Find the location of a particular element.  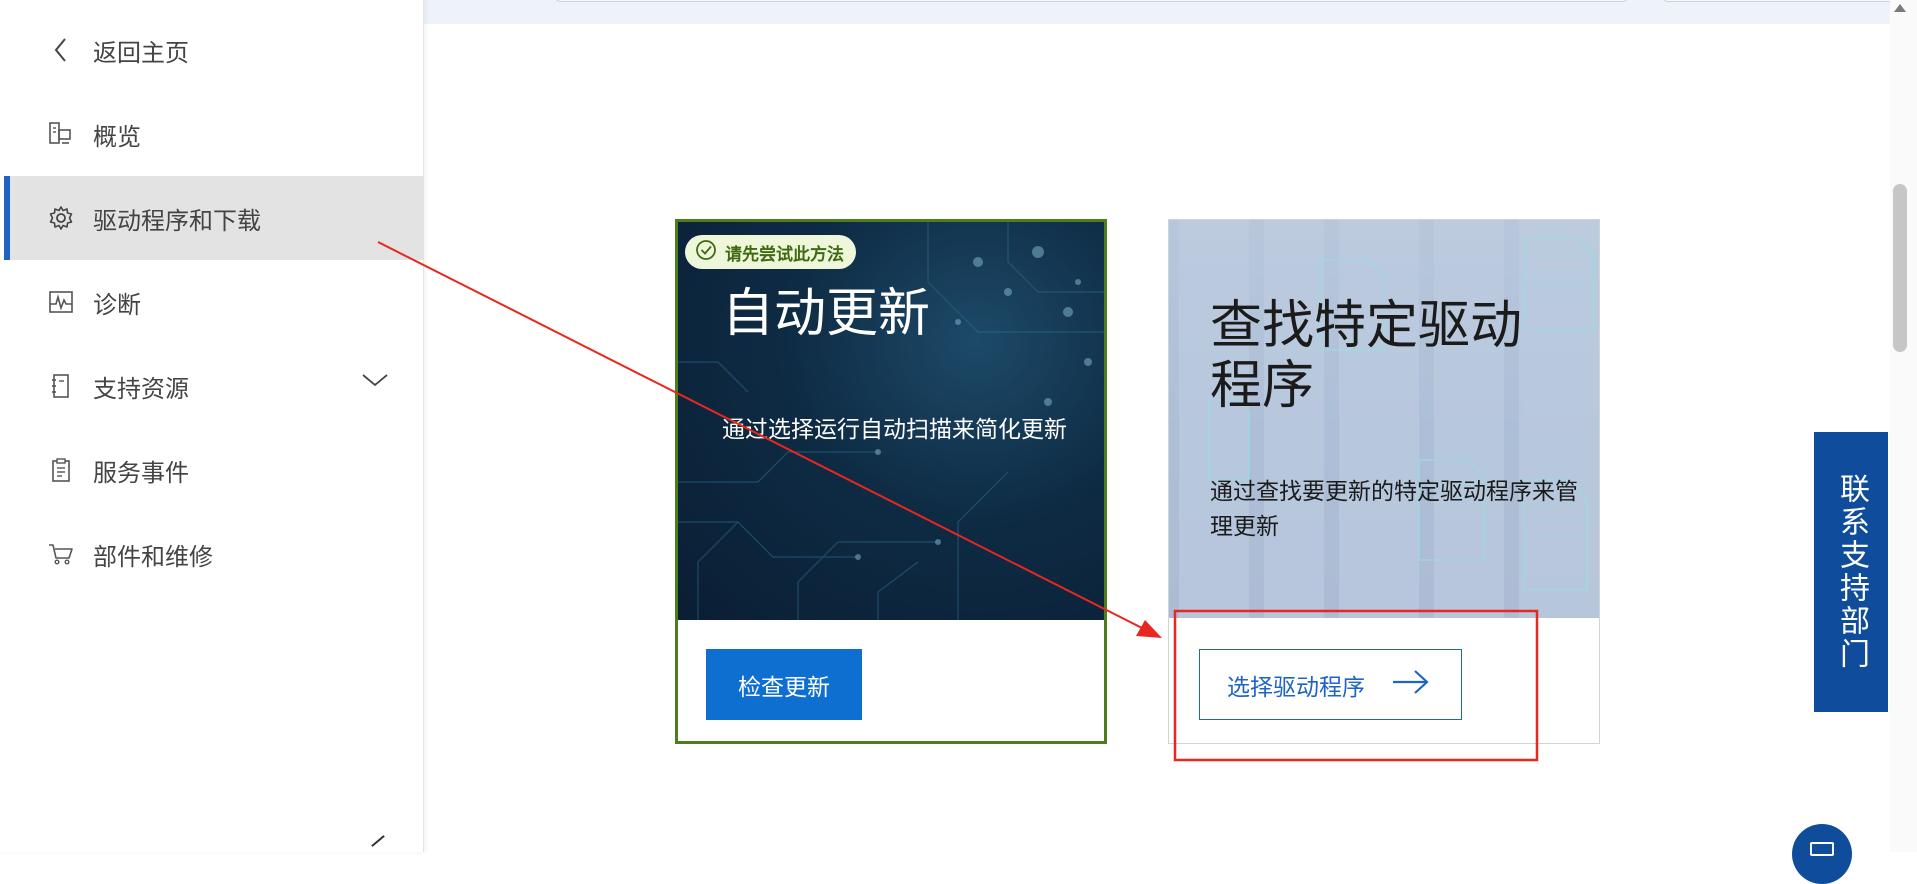

arrow-right-icon is located at coordinates (1411, 685).